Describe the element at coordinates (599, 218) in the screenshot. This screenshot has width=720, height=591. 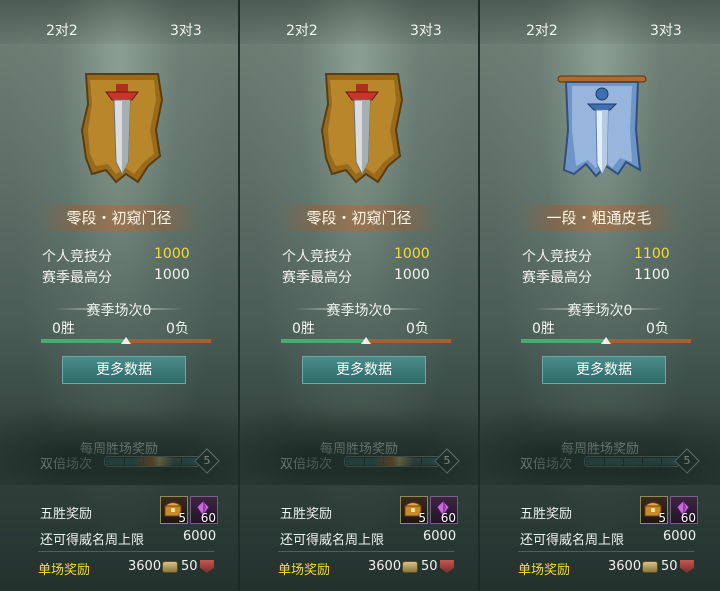
I see `rank-title: 一段・粗通皮毛` at that location.